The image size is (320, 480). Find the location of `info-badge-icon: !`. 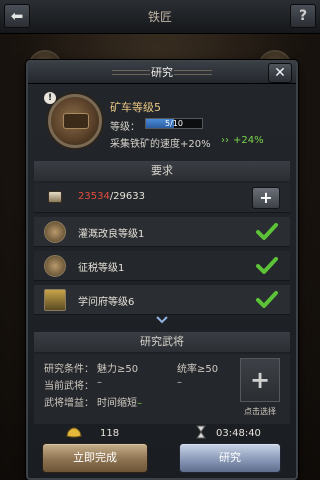

info-badge-icon: ! is located at coordinates (50, 98).